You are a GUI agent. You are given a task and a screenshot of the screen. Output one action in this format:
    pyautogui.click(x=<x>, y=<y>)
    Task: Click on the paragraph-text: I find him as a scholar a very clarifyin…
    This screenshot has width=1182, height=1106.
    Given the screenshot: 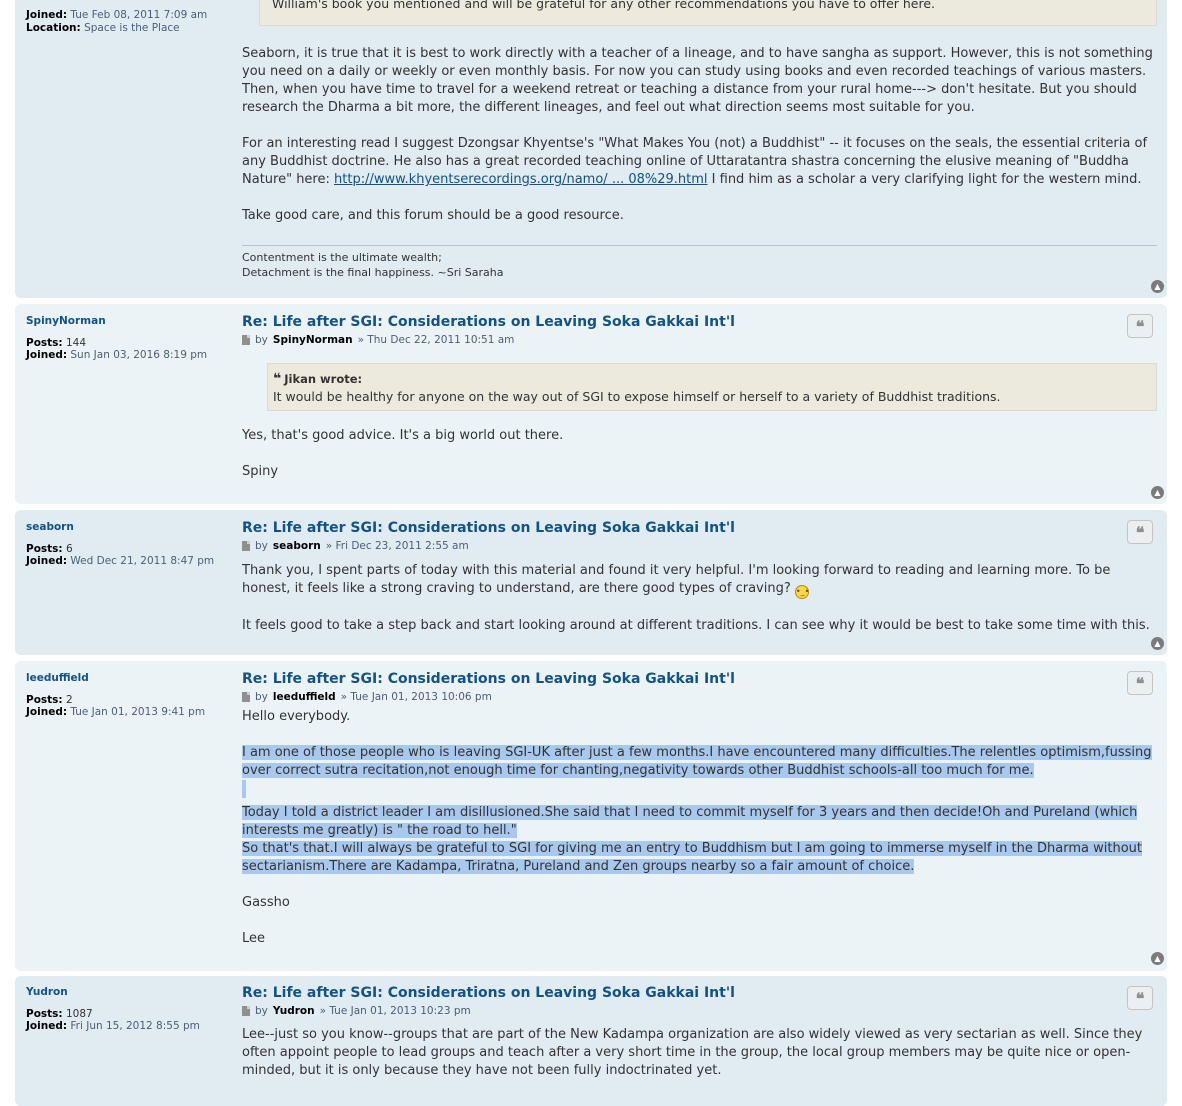 What is the action you would take?
    pyautogui.click(x=924, y=179)
    